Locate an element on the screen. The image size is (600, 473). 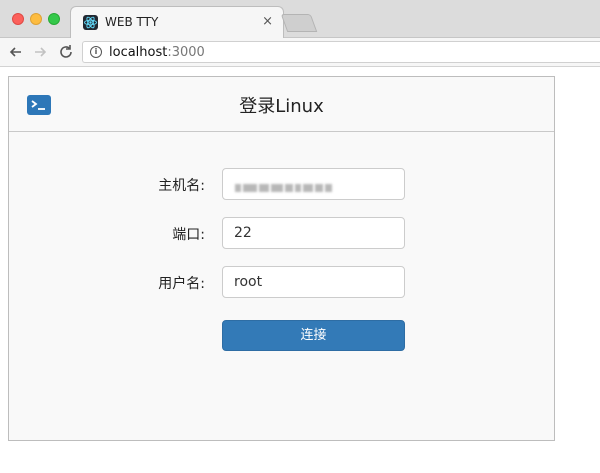
address-bar: i localhost:3000 is located at coordinates (341, 52).